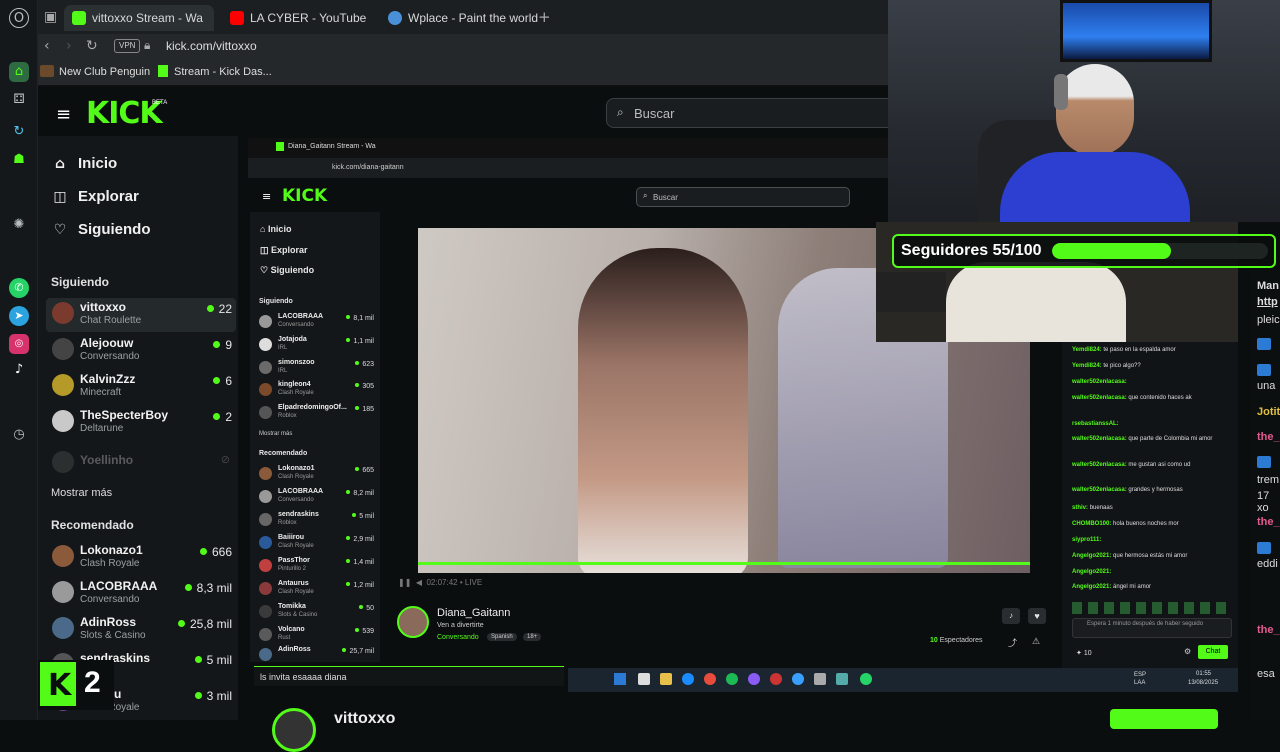 The height and width of the screenshot is (752, 1280). I want to click on inner-channel-item: LACOBRAAA Conversando 8,1 mil, so click(317, 323).